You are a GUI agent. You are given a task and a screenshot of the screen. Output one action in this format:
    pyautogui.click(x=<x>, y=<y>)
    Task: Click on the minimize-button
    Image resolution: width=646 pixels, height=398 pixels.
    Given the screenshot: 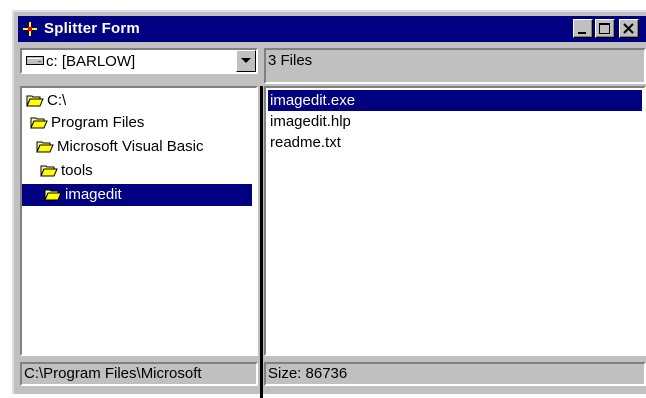 What is the action you would take?
    pyautogui.click(x=583, y=28)
    